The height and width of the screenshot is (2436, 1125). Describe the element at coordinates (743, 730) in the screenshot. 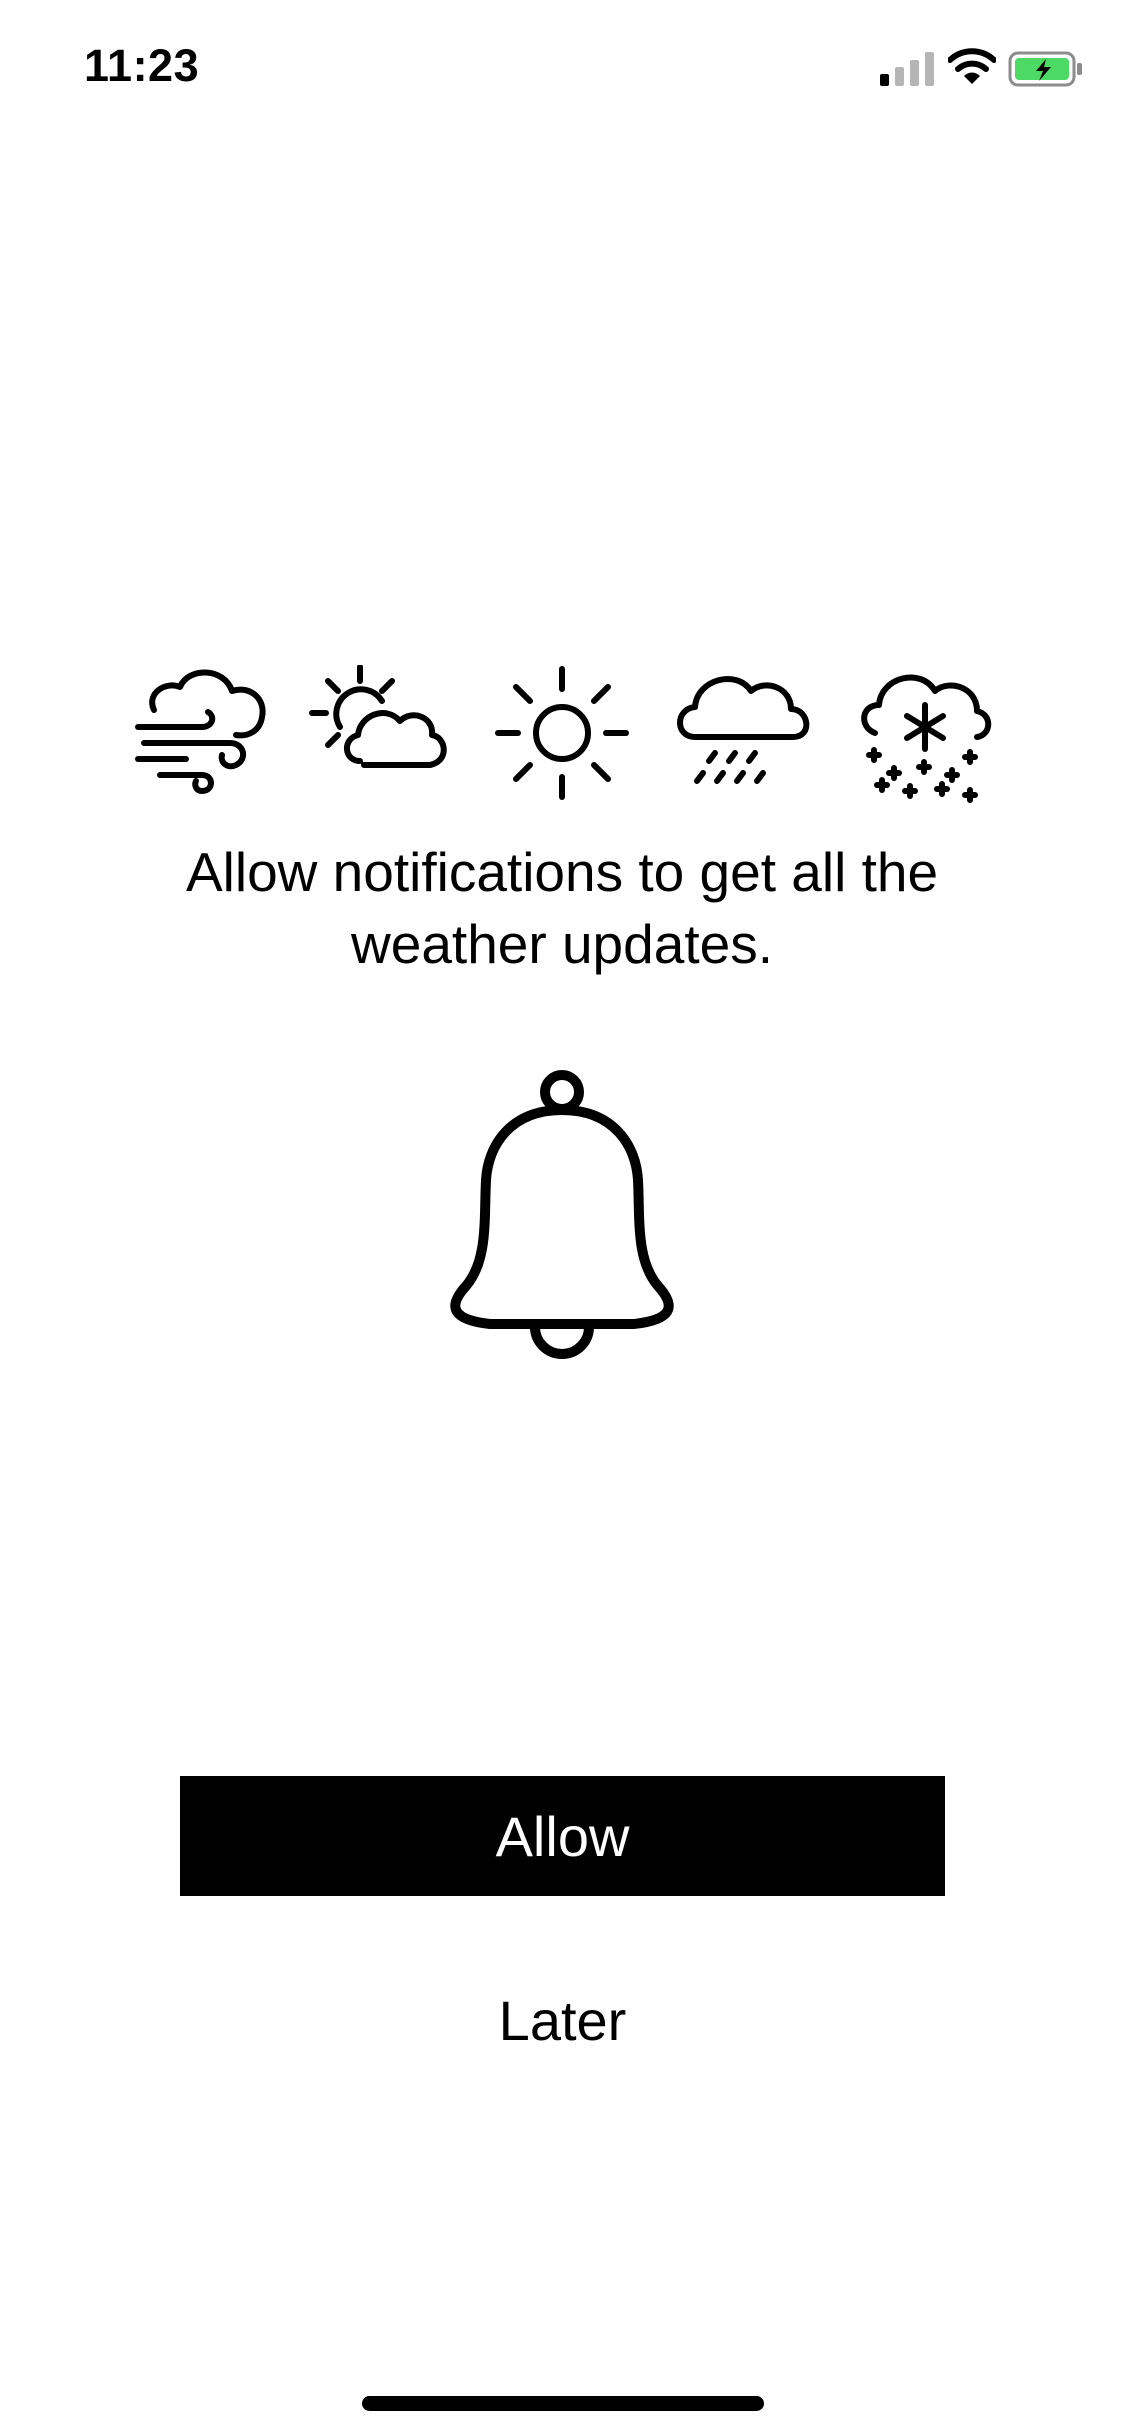

I see `rain-icon` at that location.